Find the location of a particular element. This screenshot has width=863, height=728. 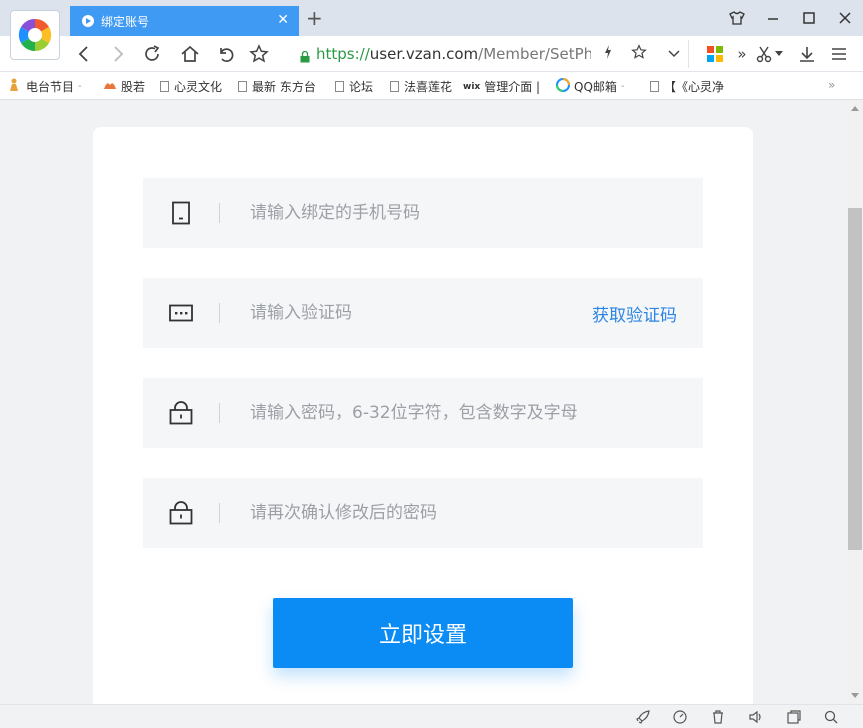

password-field is located at coordinates (423, 413).